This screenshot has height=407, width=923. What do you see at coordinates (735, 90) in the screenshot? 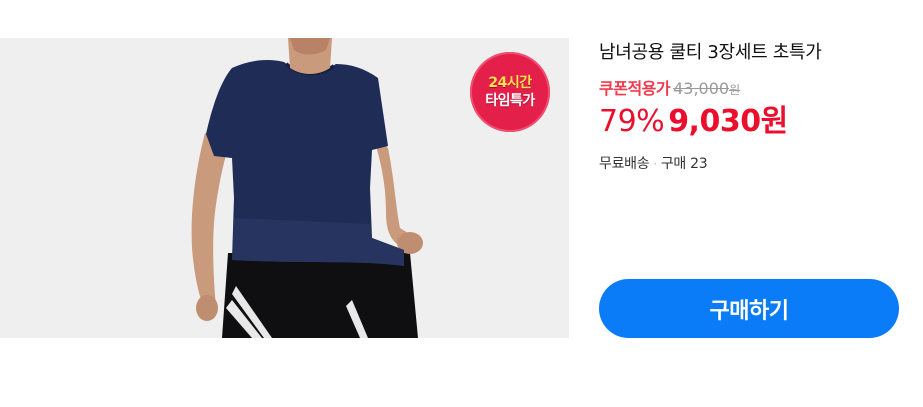
I see `original-price-unit: 원` at bounding box center [735, 90].